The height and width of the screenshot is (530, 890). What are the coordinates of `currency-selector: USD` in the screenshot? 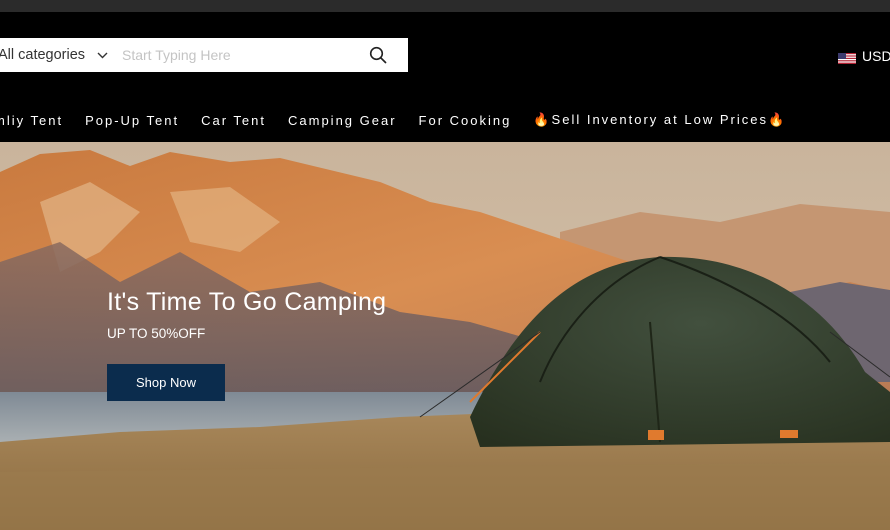 It's located at (864, 56).